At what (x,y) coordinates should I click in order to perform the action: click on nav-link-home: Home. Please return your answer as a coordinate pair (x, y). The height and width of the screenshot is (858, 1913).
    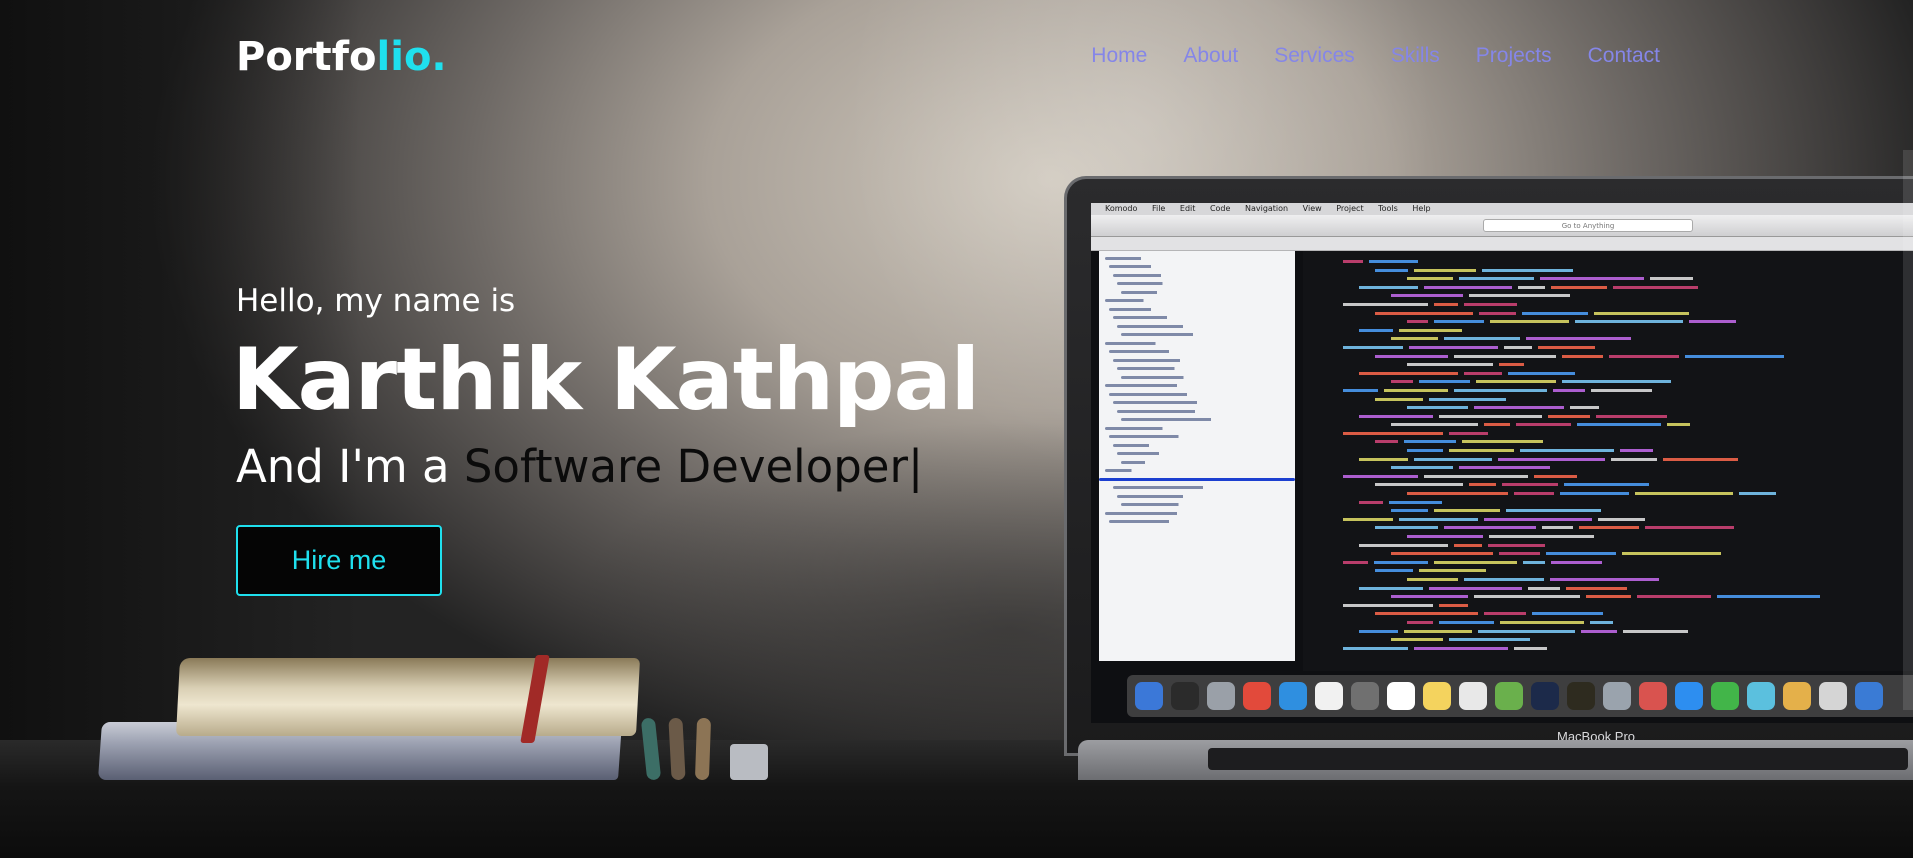
    Looking at the image, I should click on (1119, 56).